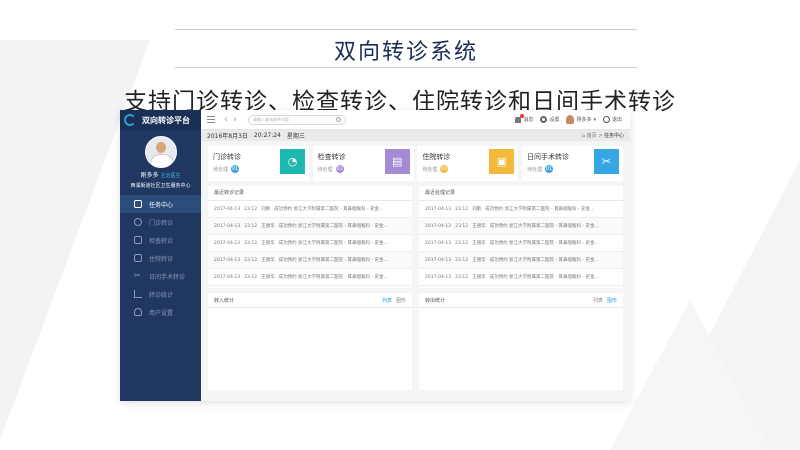 The image size is (800, 450). What do you see at coordinates (521, 193) in the screenshot?
I see `panel-title: 最近处理记录` at bounding box center [521, 193].